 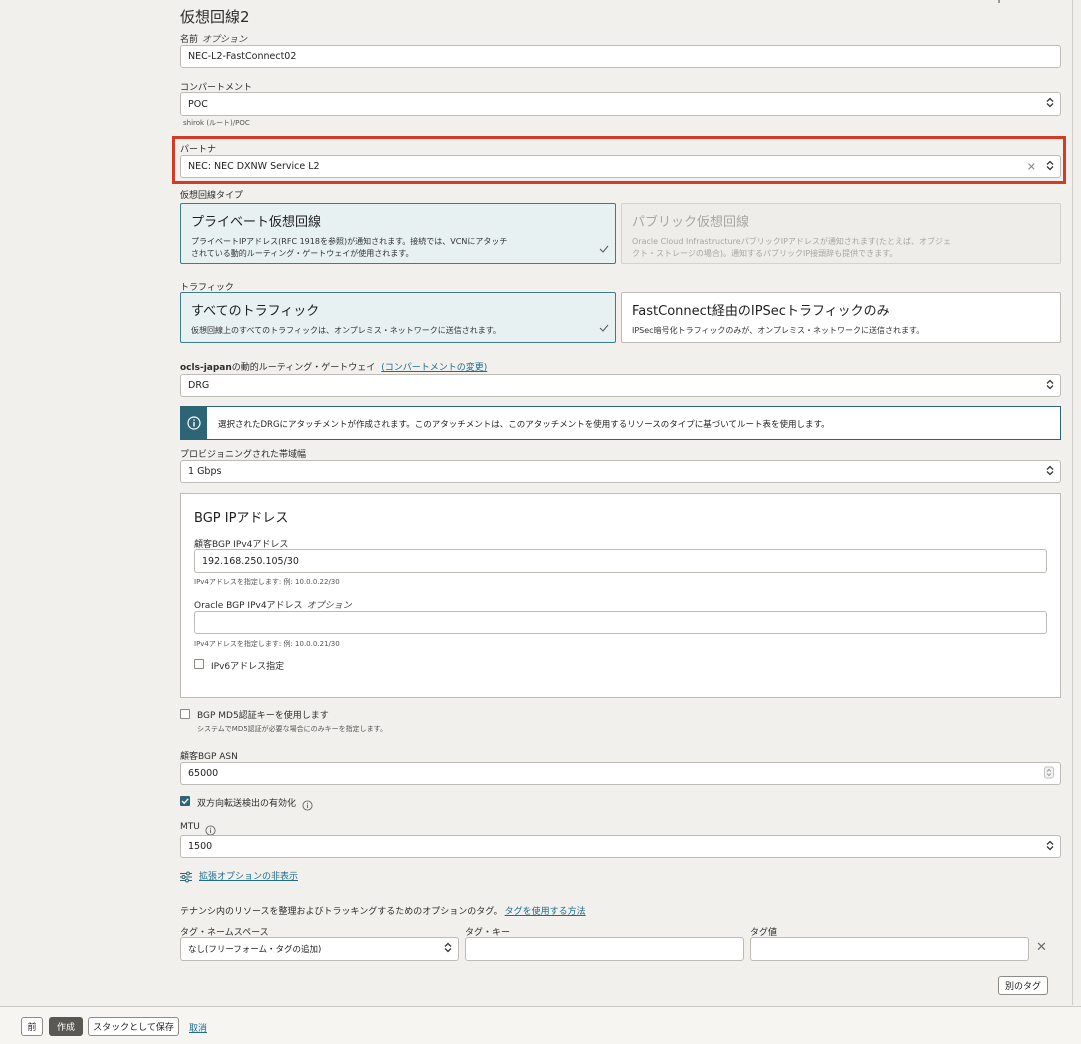 I want to click on partner-label: パートナ, so click(x=198, y=150).